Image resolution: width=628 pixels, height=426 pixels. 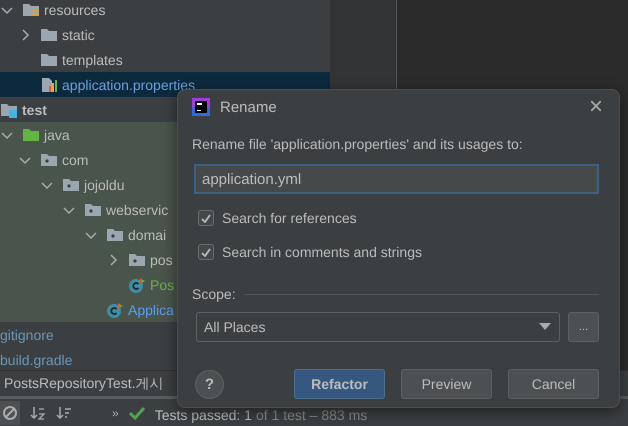 I want to click on tree-item-label: jojoldu, so click(x=104, y=184).